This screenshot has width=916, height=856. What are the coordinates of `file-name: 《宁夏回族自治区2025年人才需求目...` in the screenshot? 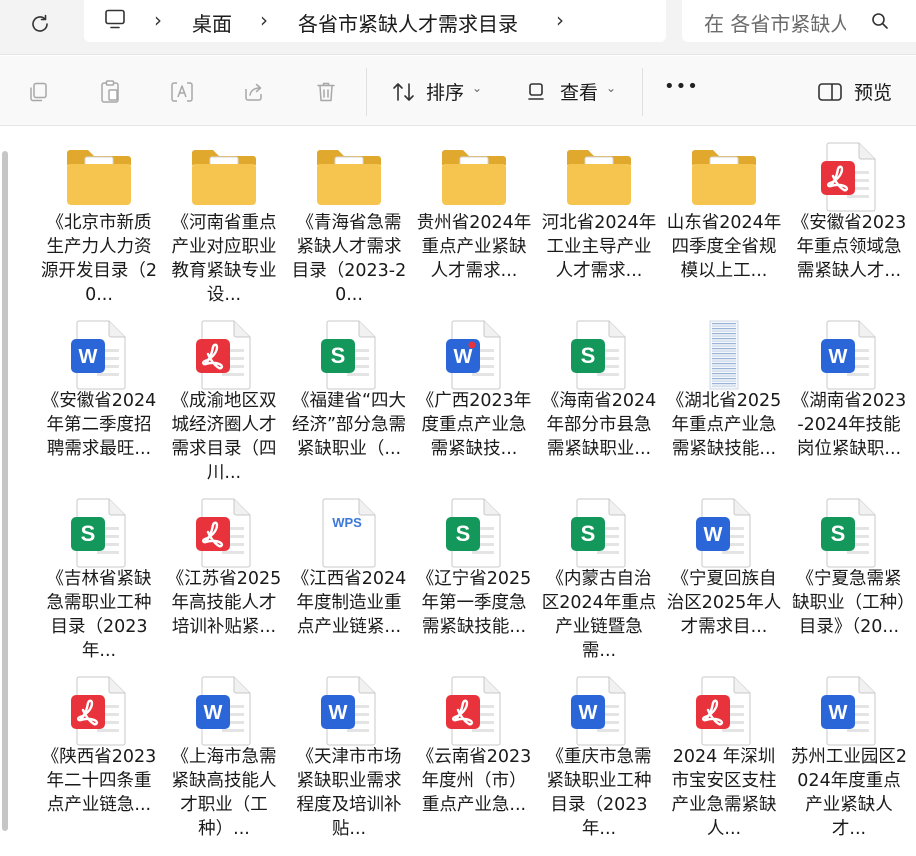 It's located at (724, 603).